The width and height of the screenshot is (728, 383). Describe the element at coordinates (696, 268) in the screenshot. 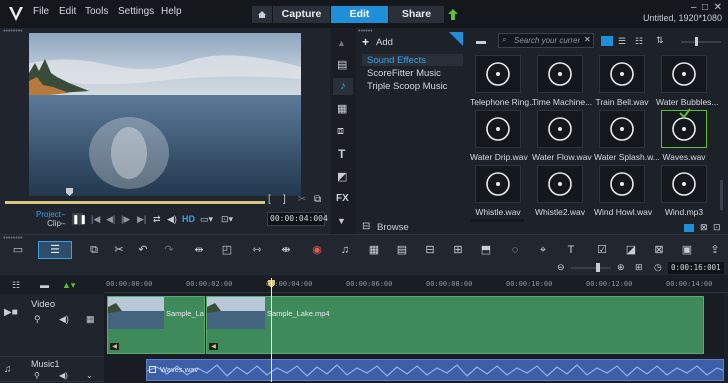

I see `project-duration: 0:00:16:001` at that location.